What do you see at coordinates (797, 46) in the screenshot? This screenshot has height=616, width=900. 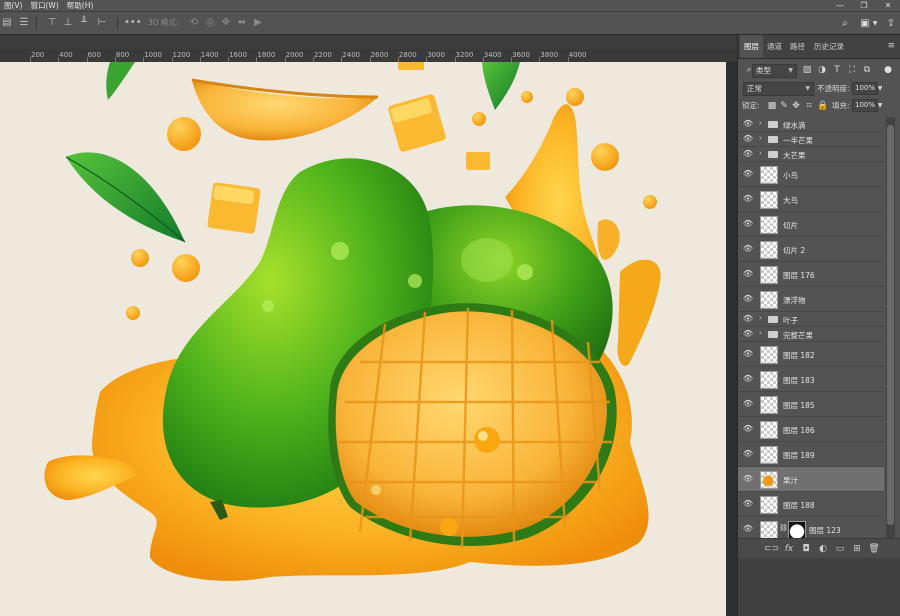 I see `tab-paths: 路径` at bounding box center [797, 46].